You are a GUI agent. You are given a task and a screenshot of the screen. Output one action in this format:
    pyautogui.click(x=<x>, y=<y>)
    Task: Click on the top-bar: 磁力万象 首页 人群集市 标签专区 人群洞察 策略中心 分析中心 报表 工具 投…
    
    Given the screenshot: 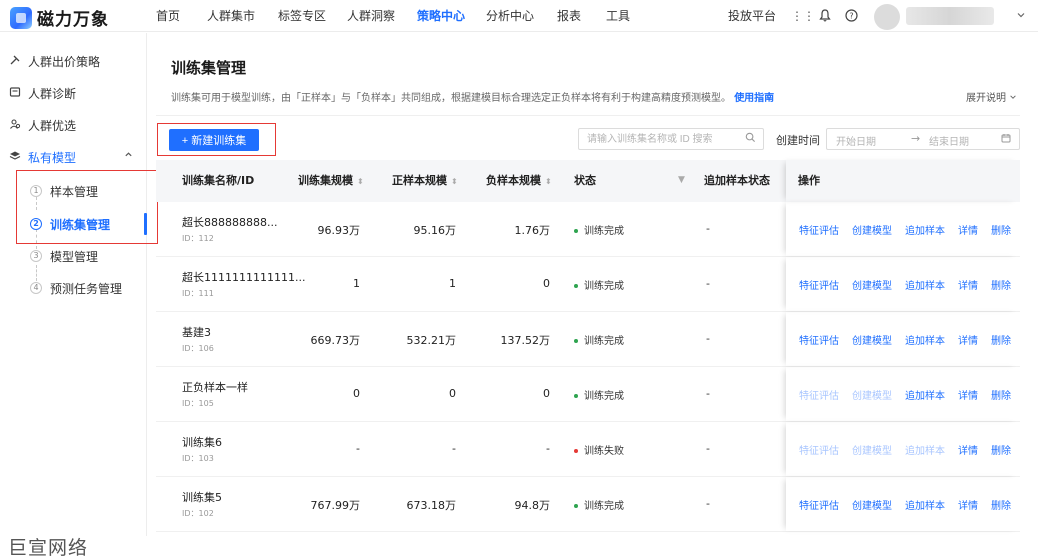 What is the action you would take?
    pyautogui.click(x=519, y=16)
    